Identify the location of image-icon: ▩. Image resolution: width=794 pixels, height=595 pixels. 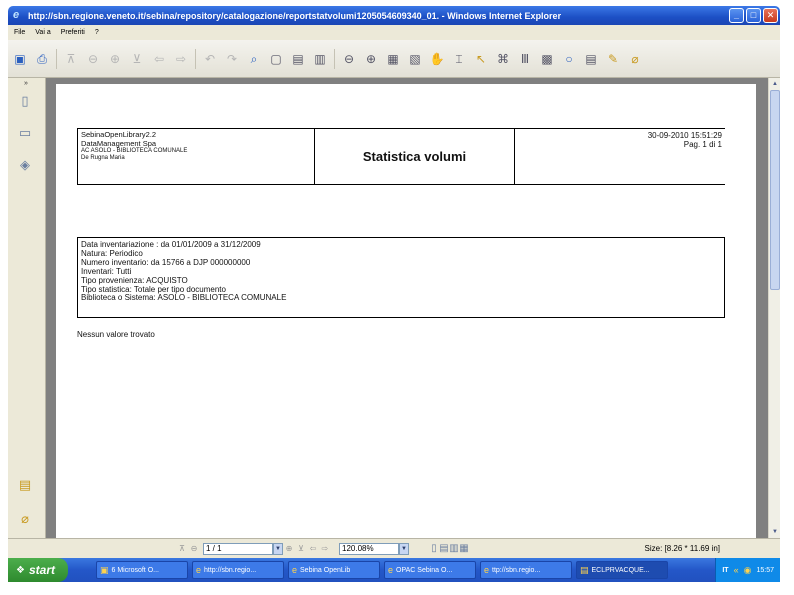
(547, 59).